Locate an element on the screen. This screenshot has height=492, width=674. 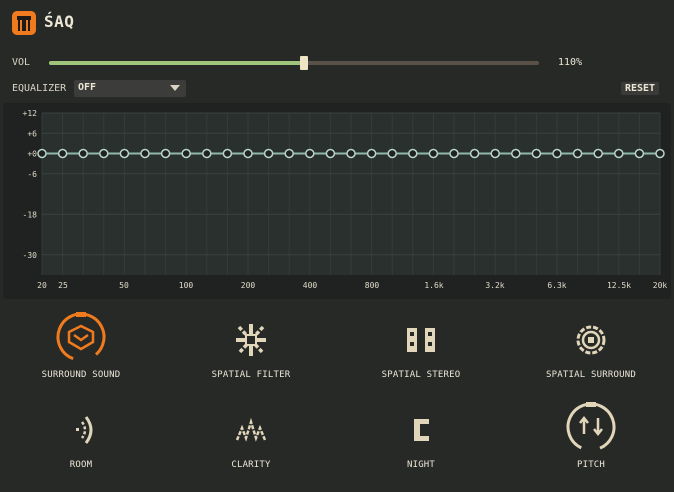
eq-x-tick-label: 20k is located at coordinates (660, 285).